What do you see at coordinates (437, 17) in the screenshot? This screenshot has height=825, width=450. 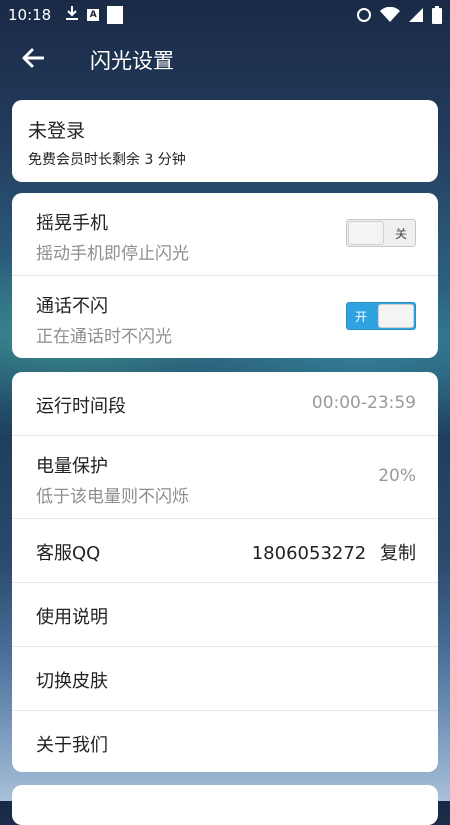 I see `battery-icon` at bounding box center [437, 17].